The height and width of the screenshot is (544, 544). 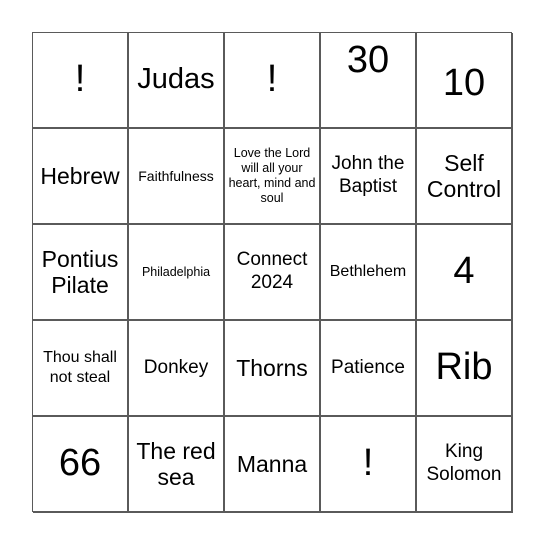 I want to click on cell-text: Philadelphia, so click(x=176, y=271).